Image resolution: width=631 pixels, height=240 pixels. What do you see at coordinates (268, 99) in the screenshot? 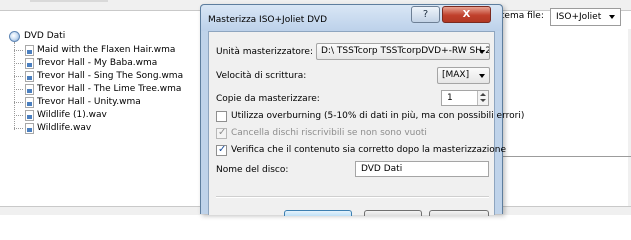
I see `copies-label: Copie da masterizzare:` at bounding box center [268, 99].